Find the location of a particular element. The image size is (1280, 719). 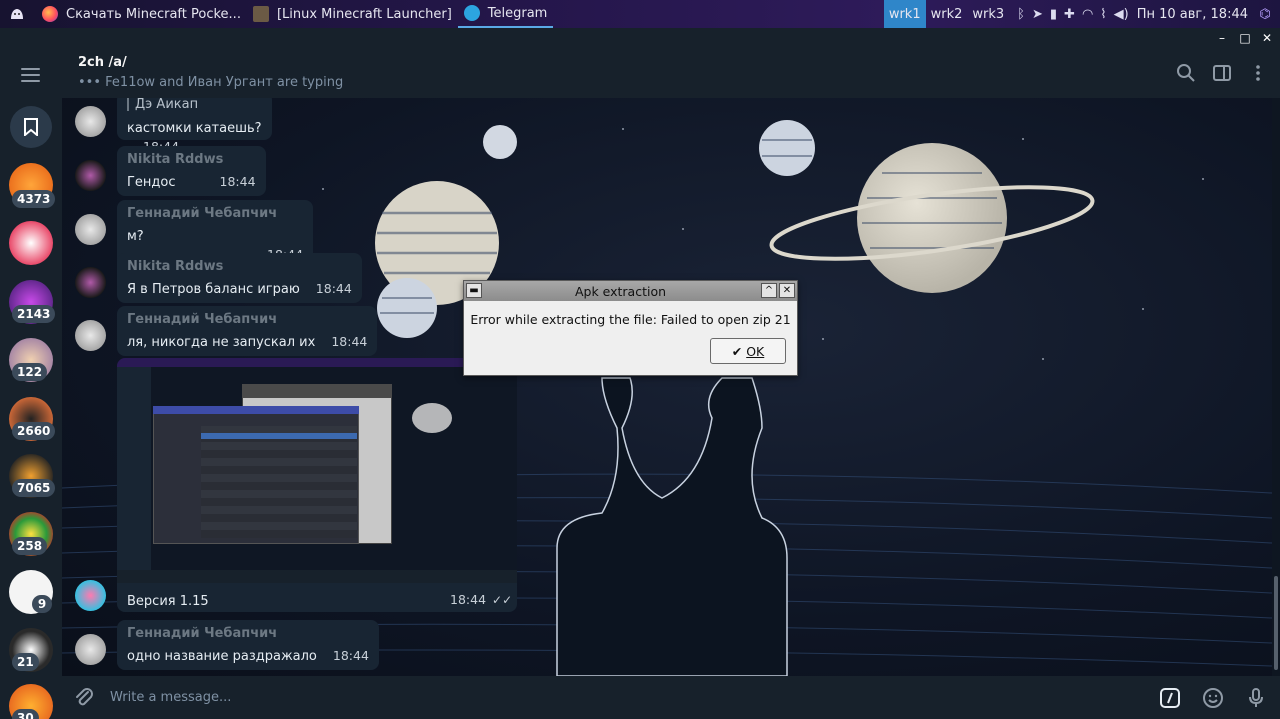

unread-badge: 2143 is located at coordinates (34, 314).